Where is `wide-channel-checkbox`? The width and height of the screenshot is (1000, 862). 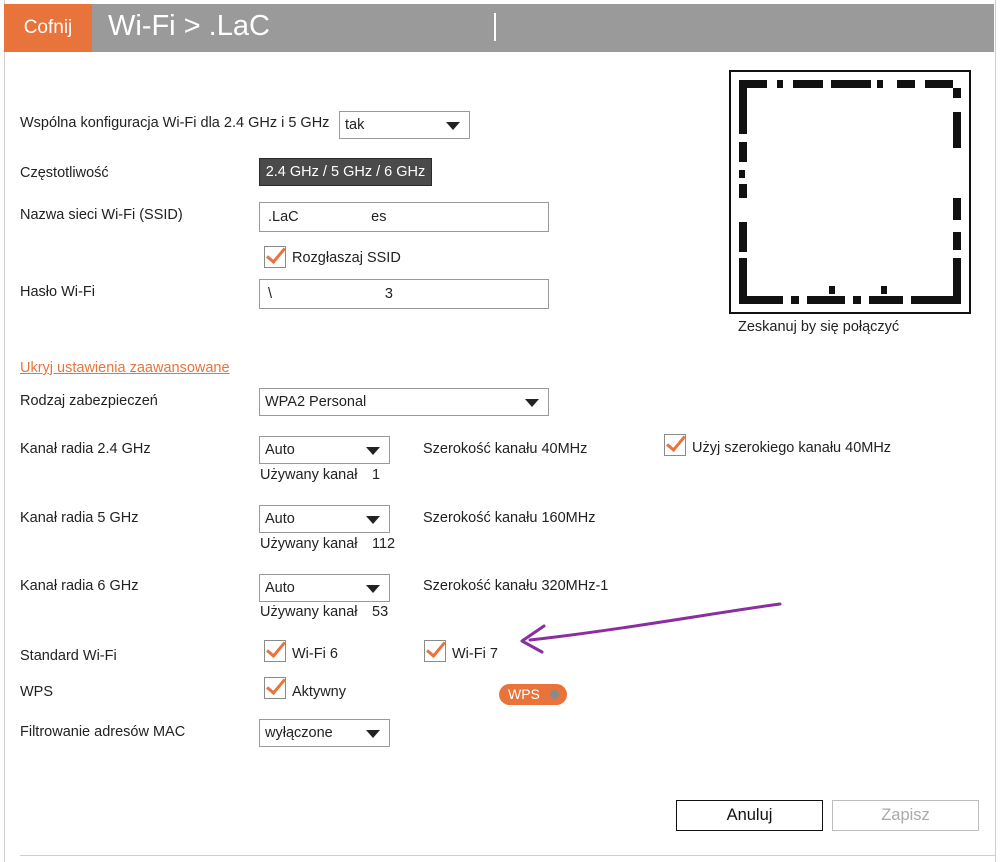
wide-channel-checkbox is located at coordinates (675, 443).